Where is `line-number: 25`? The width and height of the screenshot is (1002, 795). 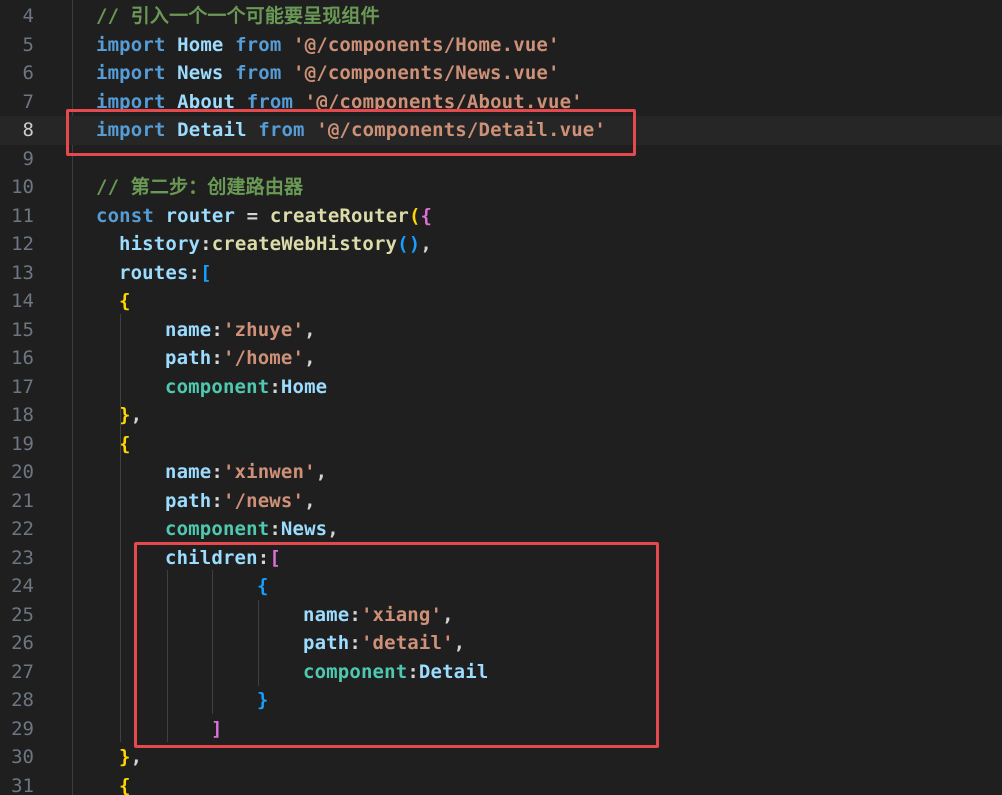 line-number: 25 is located at coordinates (17, 615).